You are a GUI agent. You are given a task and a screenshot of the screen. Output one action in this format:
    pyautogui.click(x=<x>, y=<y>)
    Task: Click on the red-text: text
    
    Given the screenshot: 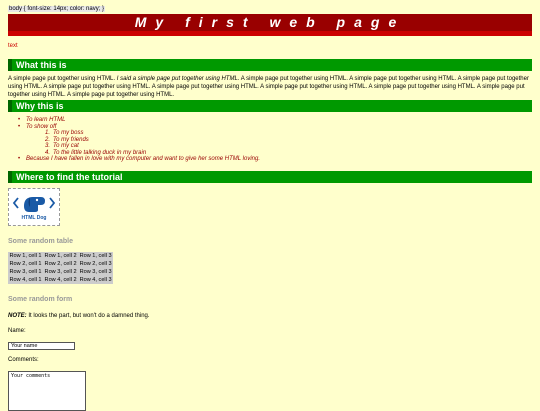 What is the action you would take?
    pyautogui.click(x=13, y=46)
    